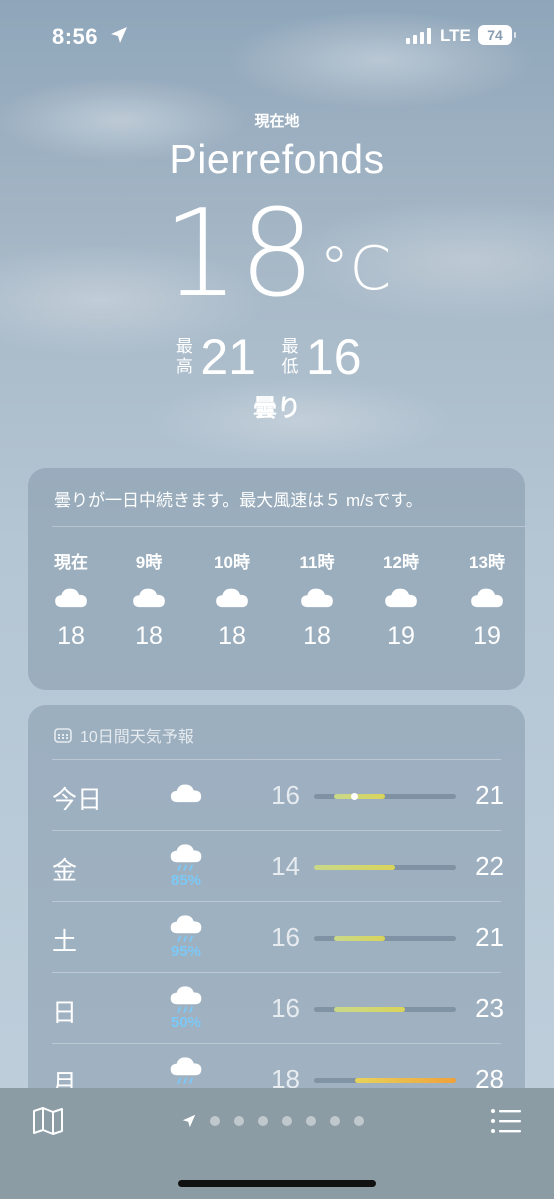  What do you see at coordinates (489, 866) in the screenshot?
I see `day-high: 22` at bounding box center [489, 866].